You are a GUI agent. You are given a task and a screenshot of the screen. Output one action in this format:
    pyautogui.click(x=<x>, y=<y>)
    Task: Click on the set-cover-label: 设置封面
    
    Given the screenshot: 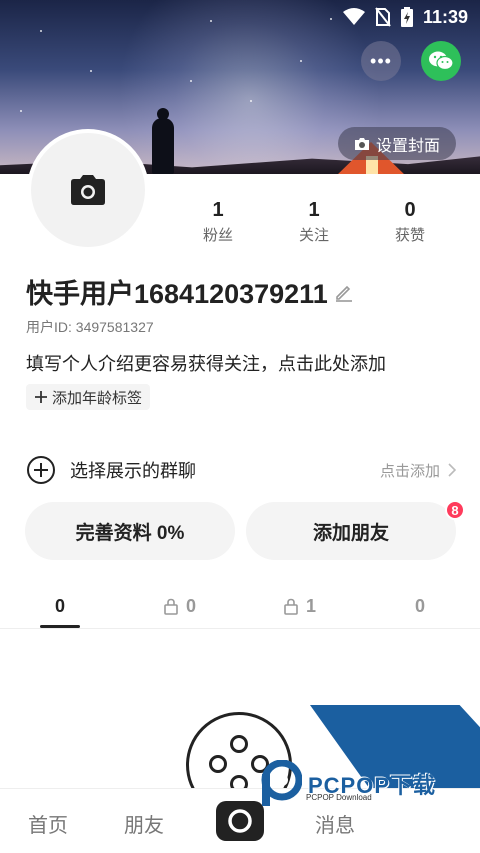 What is the action you would take?
    pyautogui.click(x=407, y=146)
    